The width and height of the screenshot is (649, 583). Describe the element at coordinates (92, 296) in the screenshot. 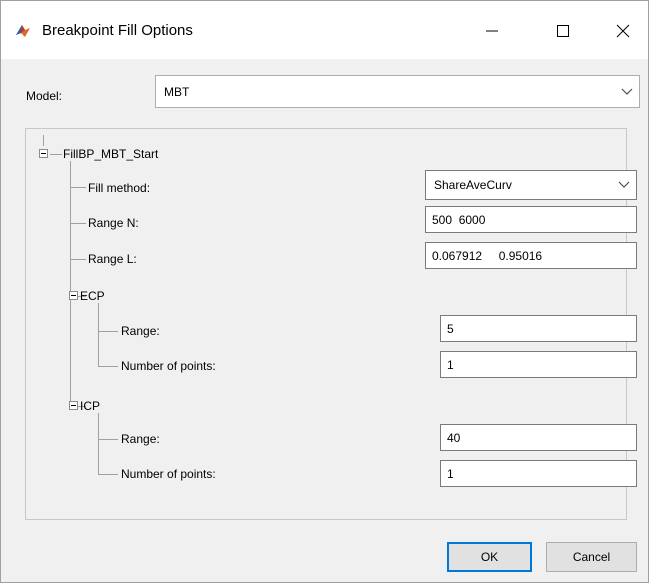

I see `tree-node-ecp: ECP` at that location.